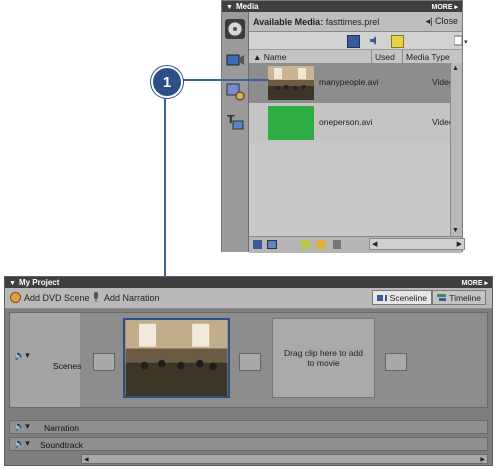  Describe the element at coordinates (455, 230) in the screenshot. I see `scroll-down-icon: ▼` at that location.